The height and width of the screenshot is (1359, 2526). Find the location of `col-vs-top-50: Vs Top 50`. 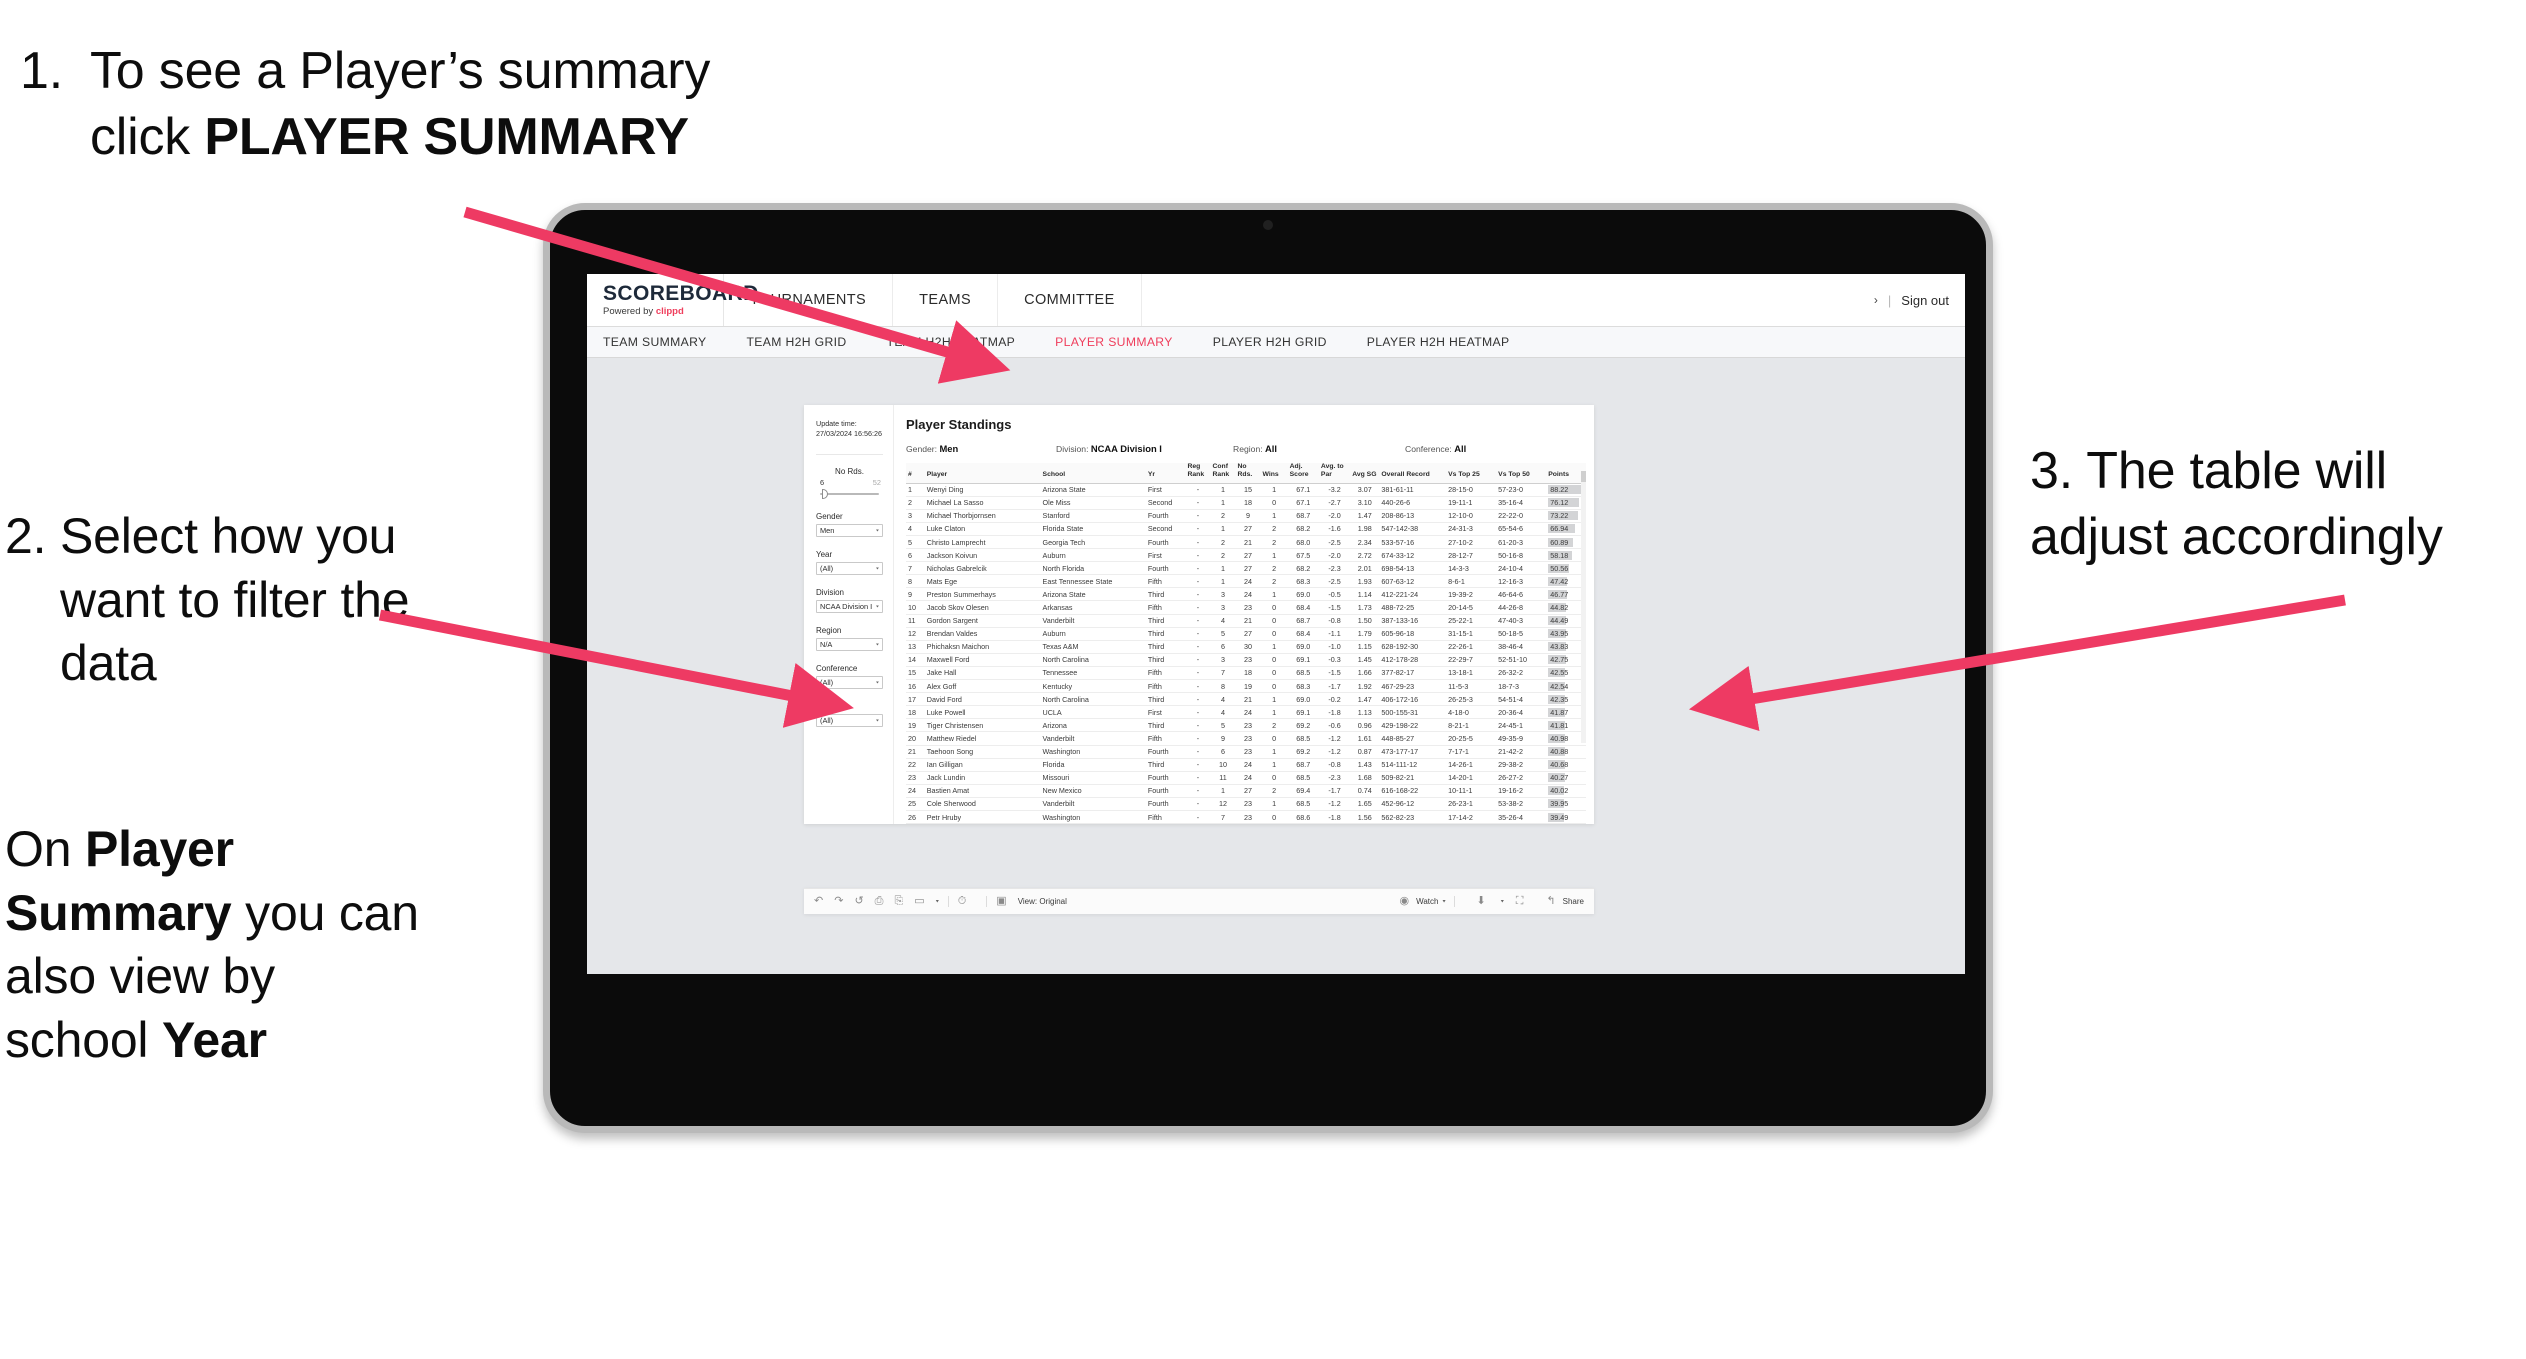

col-vs-top-50: Vs Top 50 is located at coordinates (1521, 473).